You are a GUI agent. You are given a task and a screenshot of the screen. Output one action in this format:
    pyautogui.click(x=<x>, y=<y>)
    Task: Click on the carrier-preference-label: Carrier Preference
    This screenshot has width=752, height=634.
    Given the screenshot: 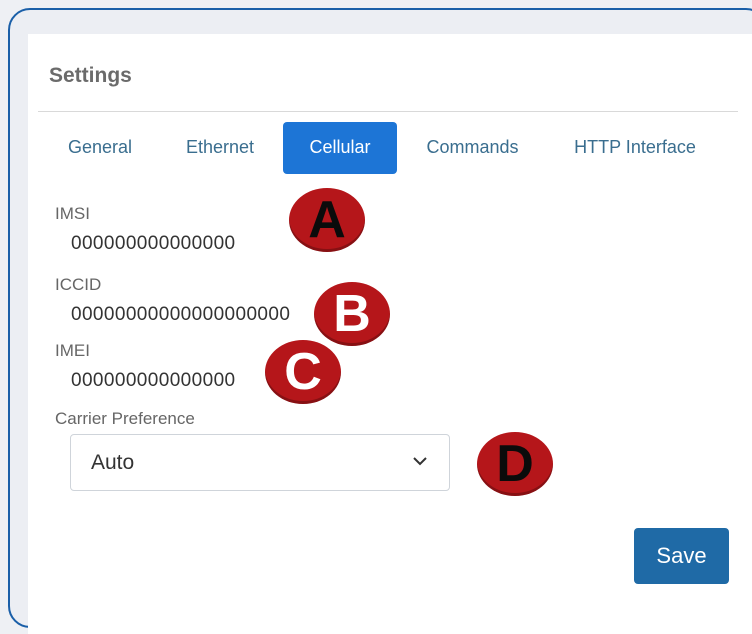 What is the action you would take?
    pyautogui.click(x=125, y=418)
    